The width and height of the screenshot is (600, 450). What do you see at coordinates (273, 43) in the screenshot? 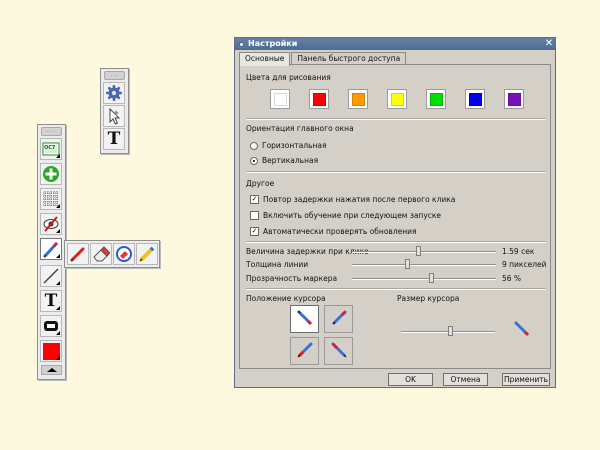
I see `dialog-title: Настройки` at bounding box center [273, 43].